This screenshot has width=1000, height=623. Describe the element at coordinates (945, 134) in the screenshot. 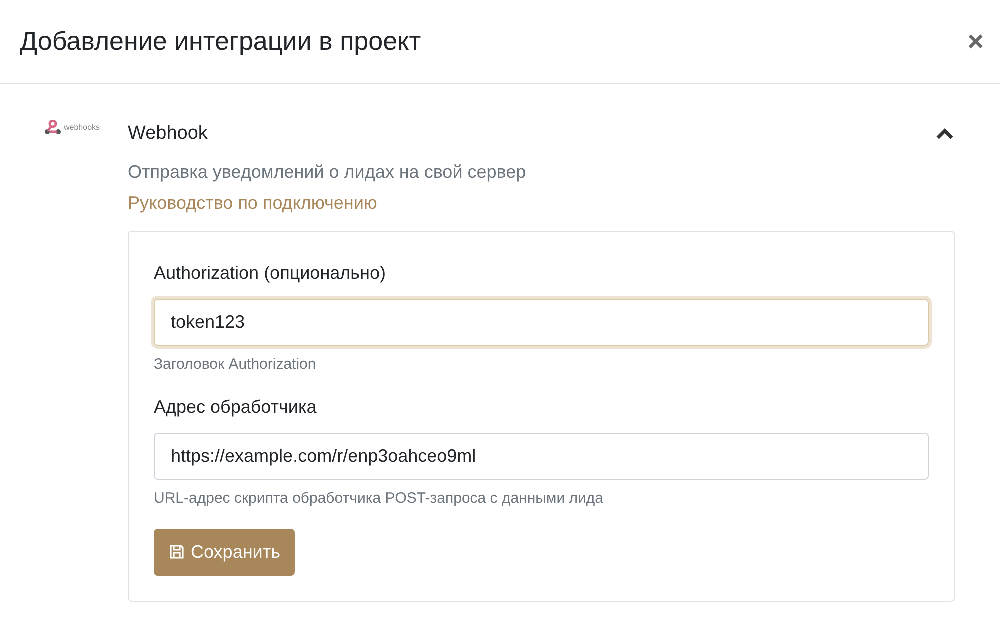

I see `chevron-up-icon` at that location.